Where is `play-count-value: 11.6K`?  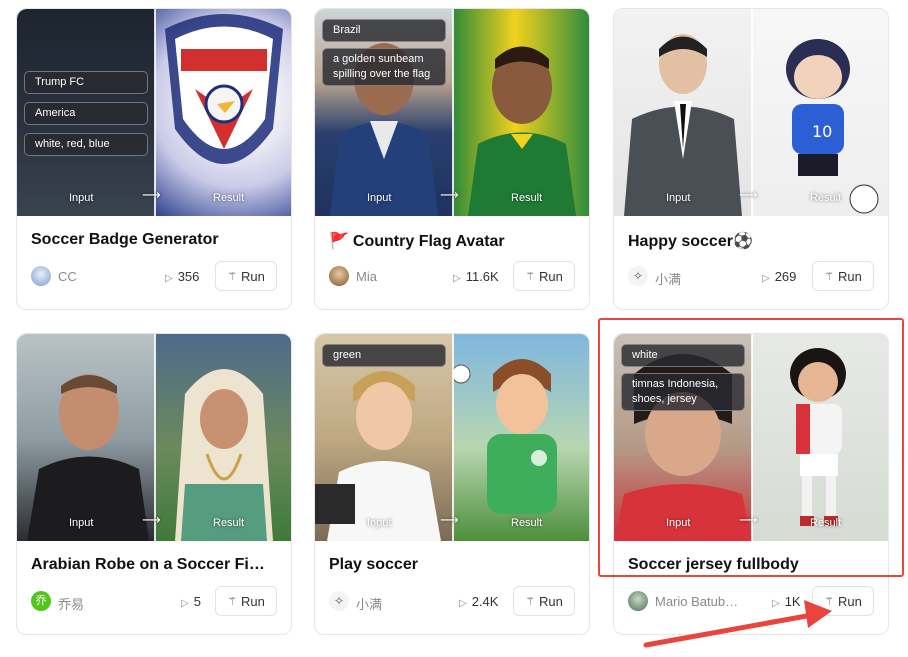 play-count-value: 11.6K is located at coordinates (482, 276).